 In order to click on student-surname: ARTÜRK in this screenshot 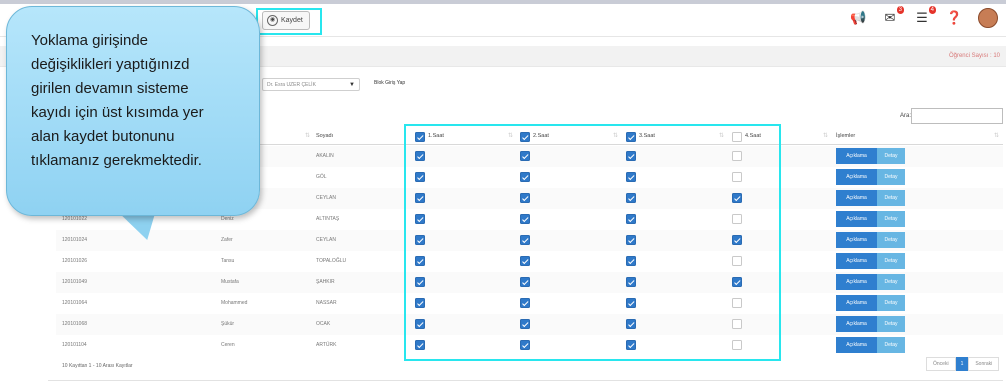, I will do `click(326, 345)`.